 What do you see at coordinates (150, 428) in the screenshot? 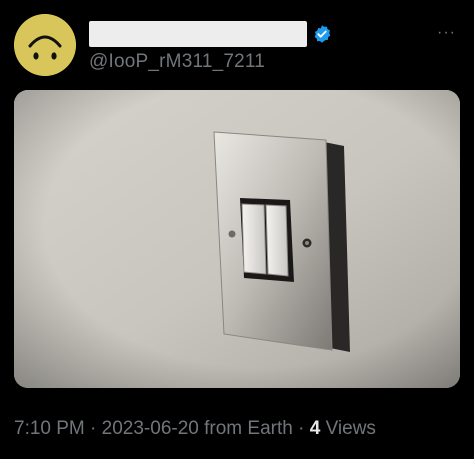
I see `tweet-date: 2023-06-20` at bounding box center [150, 428].